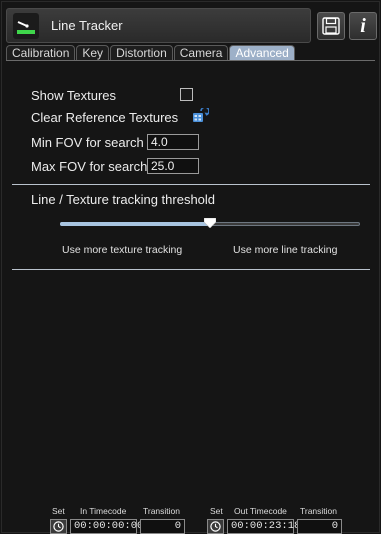 This screenshot has width=381, height=534. I want to click on min-fov-input: 4.0, so click(173, 142).